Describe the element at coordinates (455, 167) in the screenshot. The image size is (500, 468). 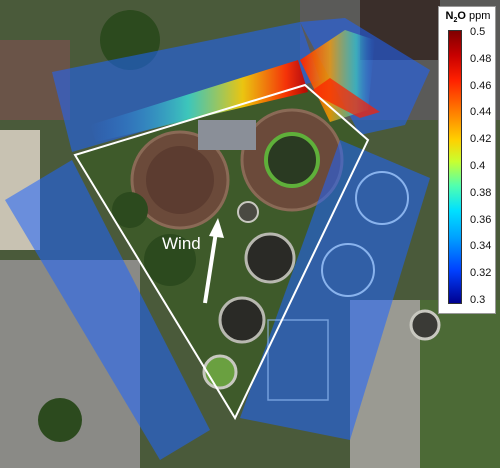
I see `colorbar-gradient` at that location.